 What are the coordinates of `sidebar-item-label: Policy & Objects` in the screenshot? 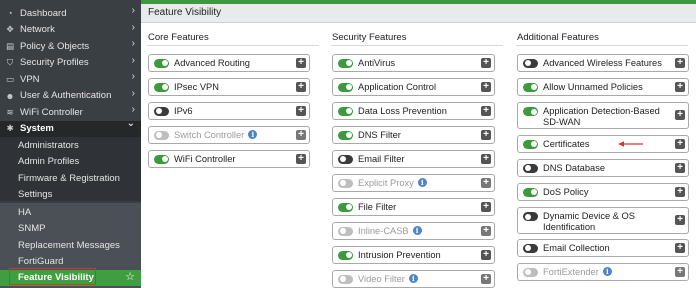 It's located at (55, 46).